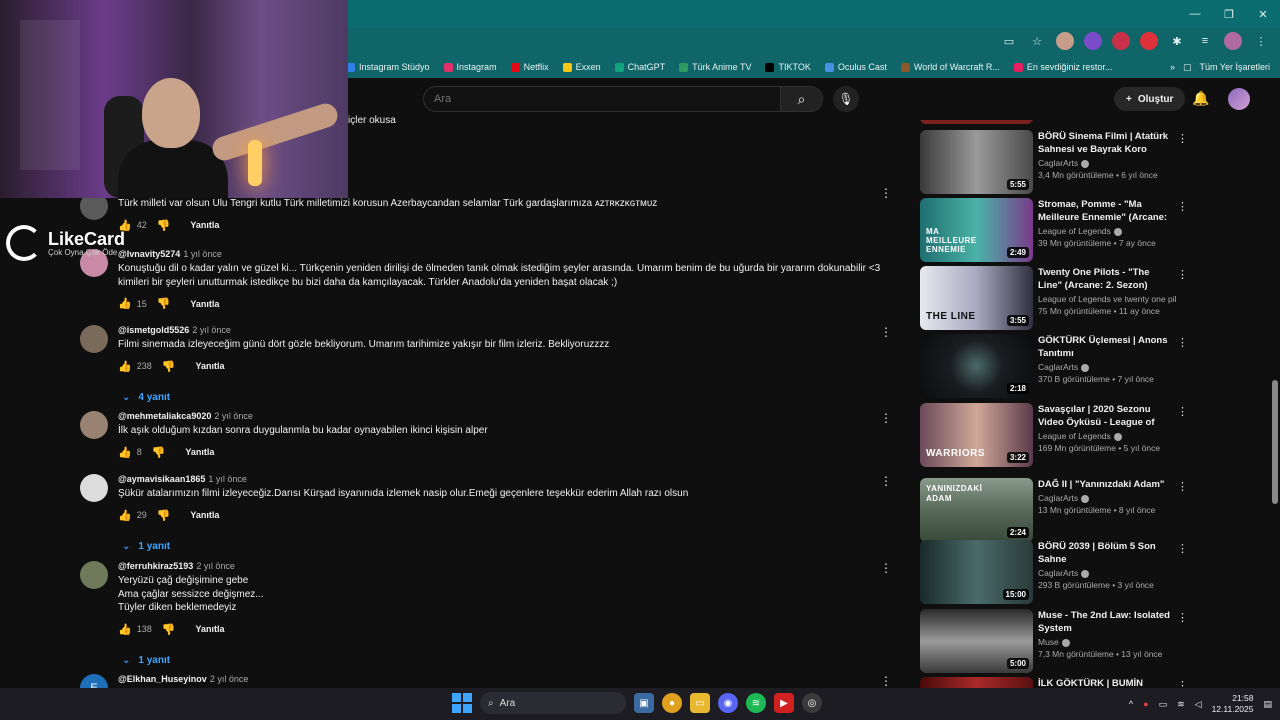 Image resolution: width=1280 pixels, height=720 pixels. Describe the element at coordinates (644, 703) in the screenshot. I see `gallery-app-icon: ▣` at that location.